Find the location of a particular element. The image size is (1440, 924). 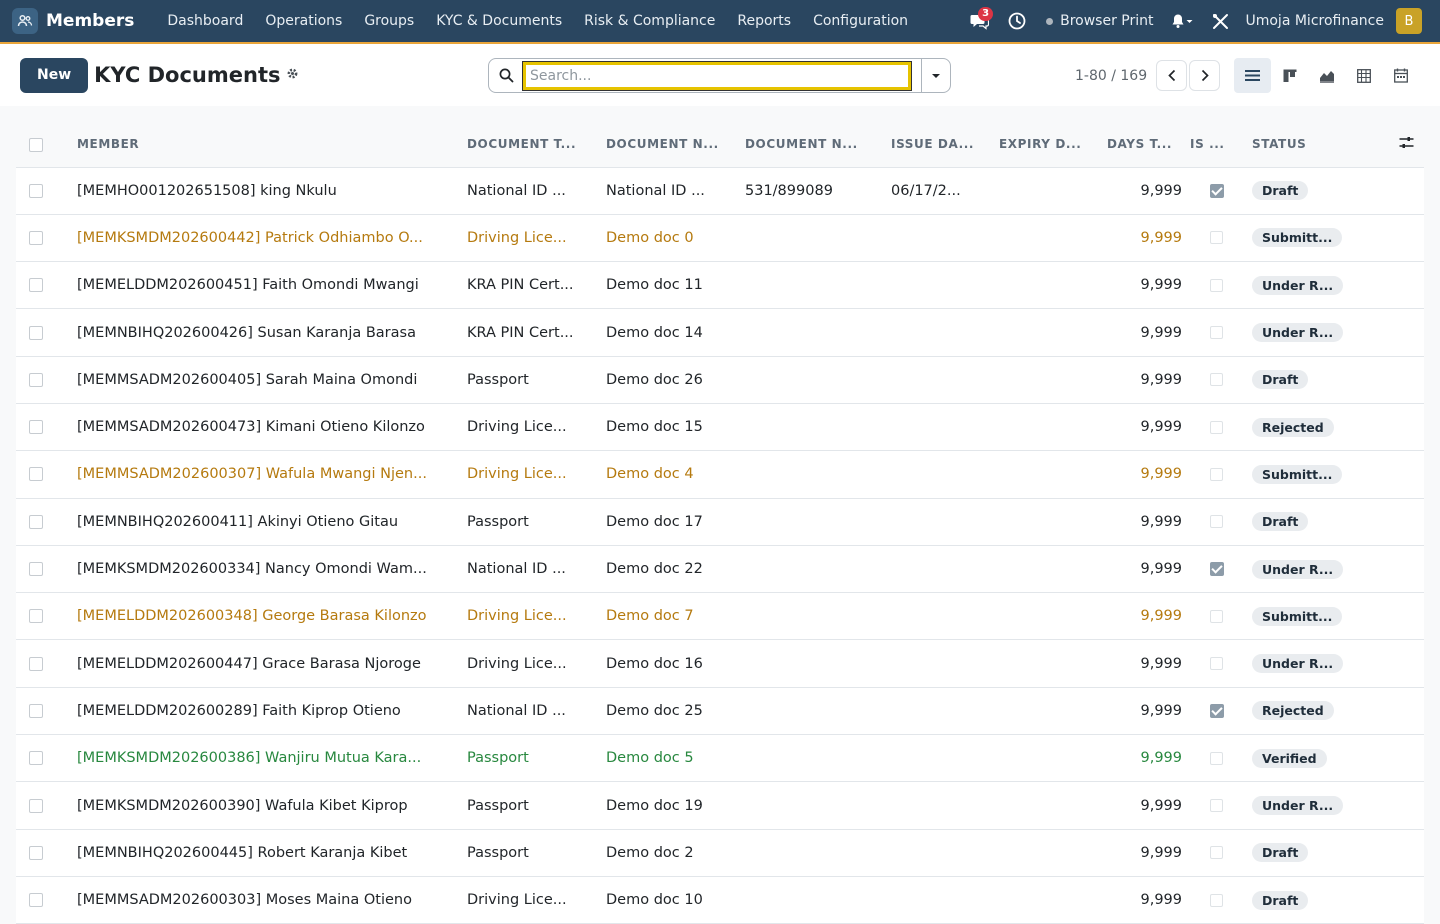

chevron-right-icon is located at coordinates (1205, 75).